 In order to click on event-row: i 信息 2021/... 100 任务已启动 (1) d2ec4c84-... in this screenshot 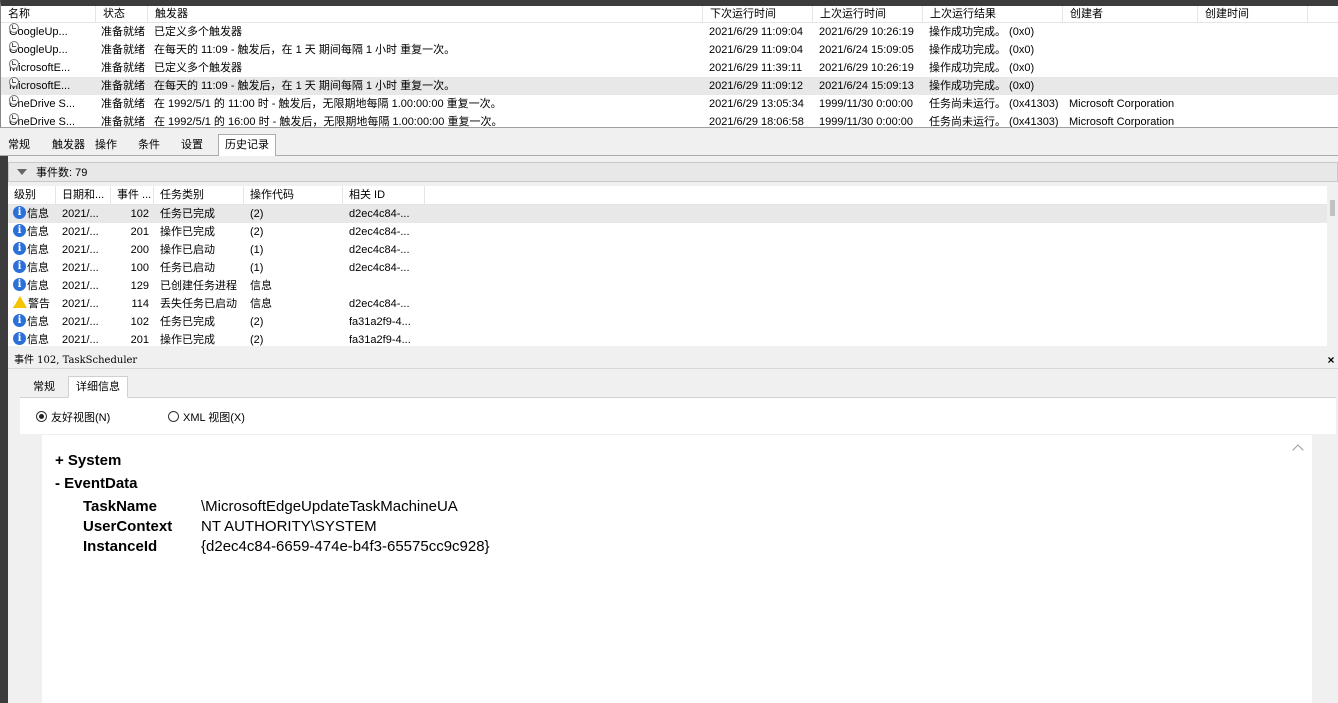, I will do `click(671, 268)`.